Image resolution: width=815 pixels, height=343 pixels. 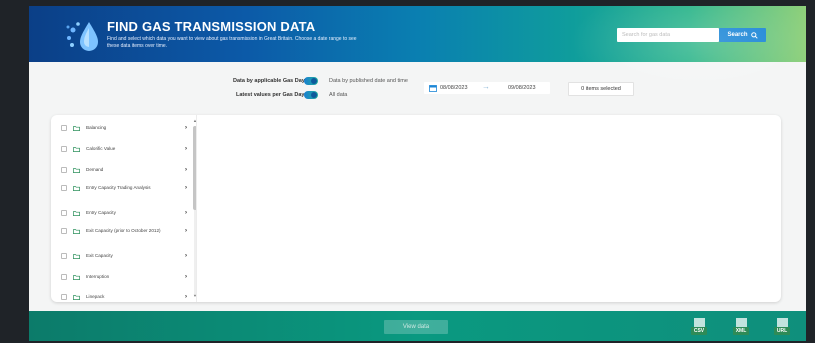 What do you see at coordinates (101, 213) in the screenshot?
I see `list-item-label: Entry Capacity` at bounding box center [101, 213].